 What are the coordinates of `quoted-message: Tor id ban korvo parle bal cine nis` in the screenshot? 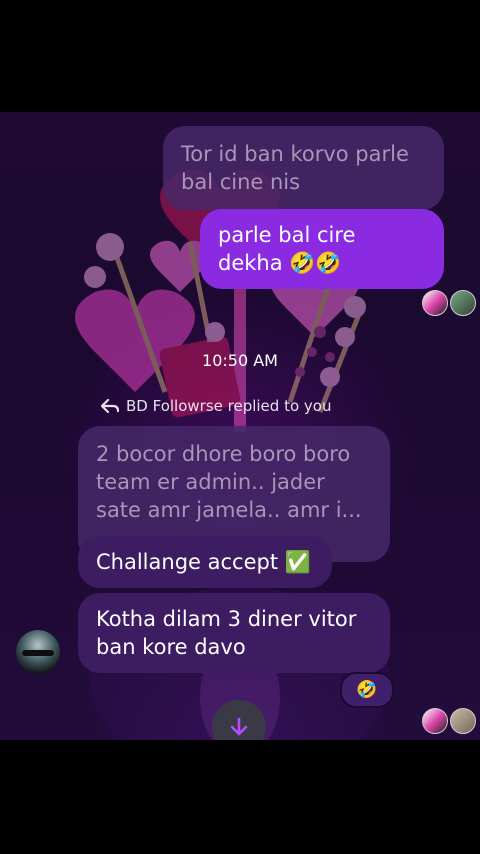 It's located at (303, 168).